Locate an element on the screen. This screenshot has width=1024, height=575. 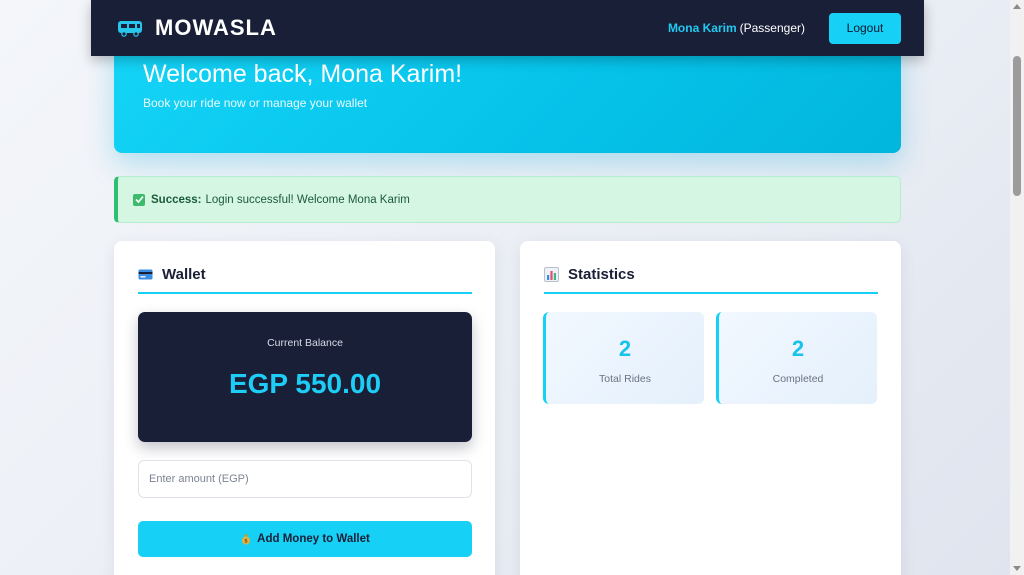
add-money-button: $ Add Money to Wallet is located at coordinates (305, 539).